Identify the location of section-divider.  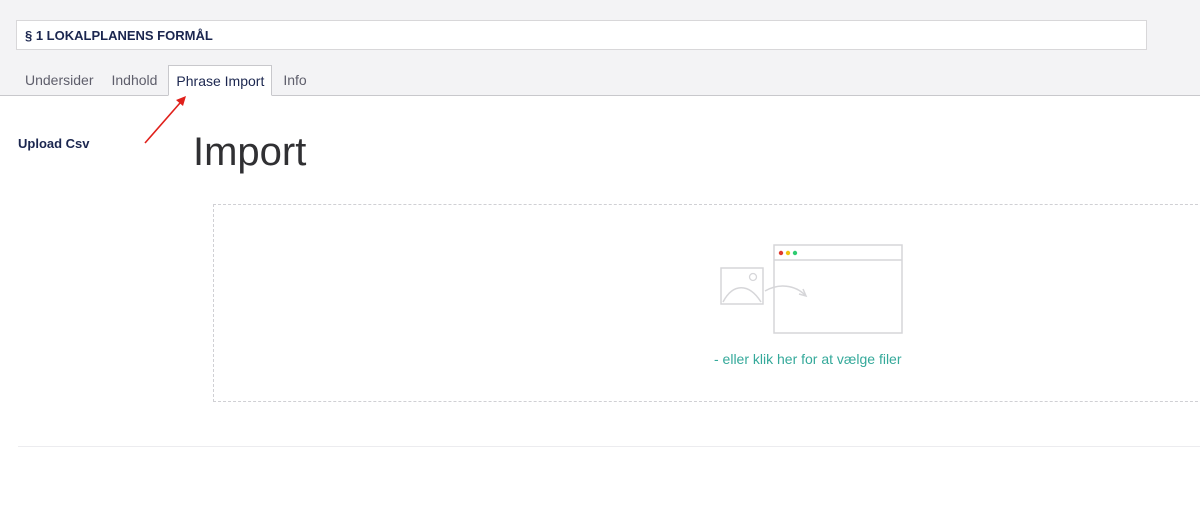
(609, 446).